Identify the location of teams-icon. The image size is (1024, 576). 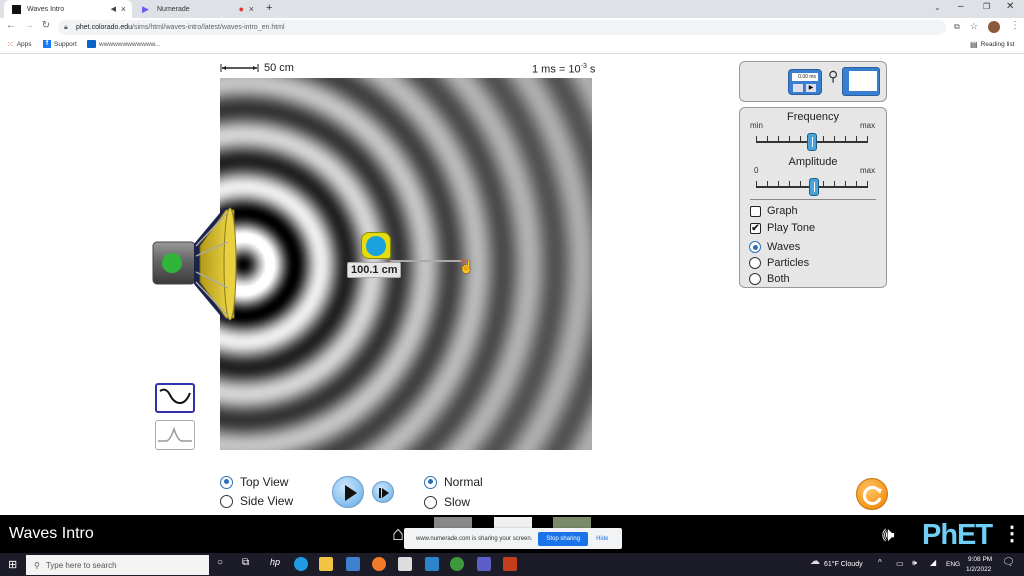
(484, 564).